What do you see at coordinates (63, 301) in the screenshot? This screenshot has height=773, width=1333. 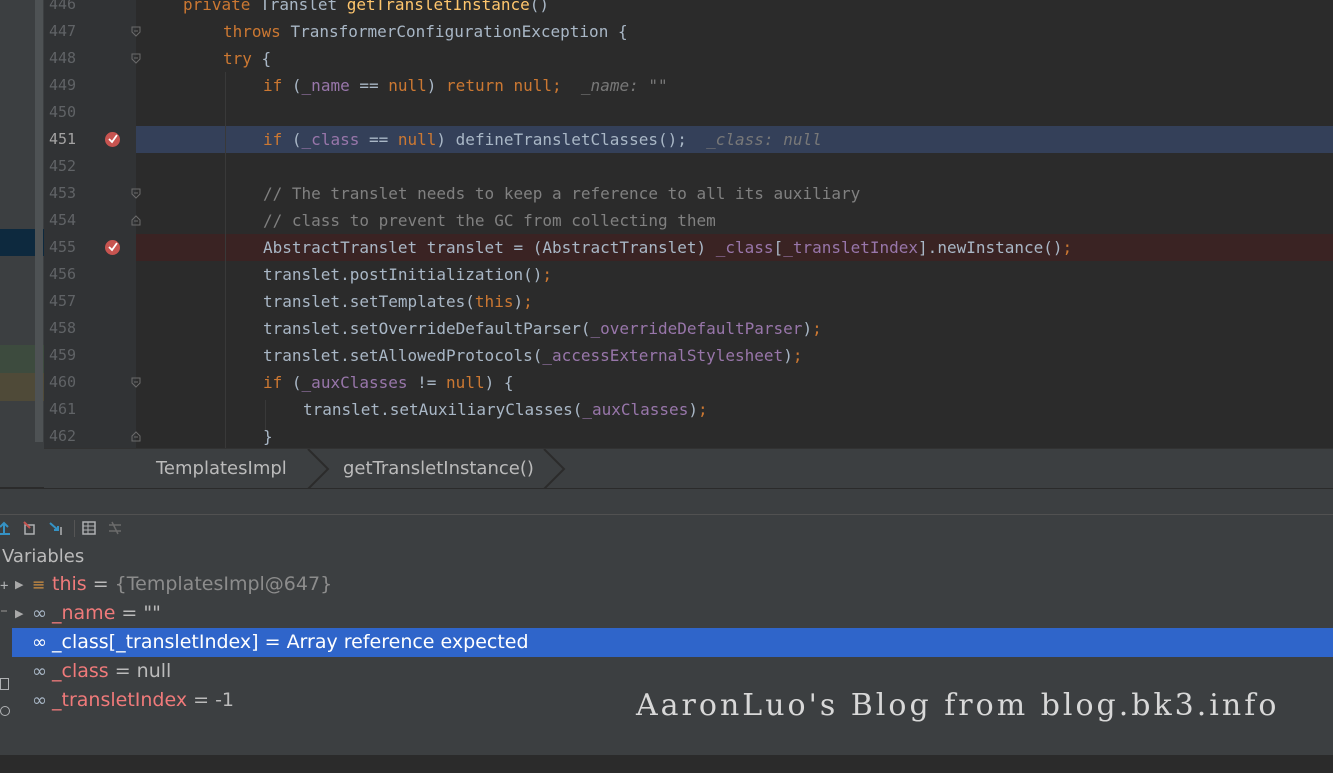 I see `line-number: 457` at bounding box center [63, 301].